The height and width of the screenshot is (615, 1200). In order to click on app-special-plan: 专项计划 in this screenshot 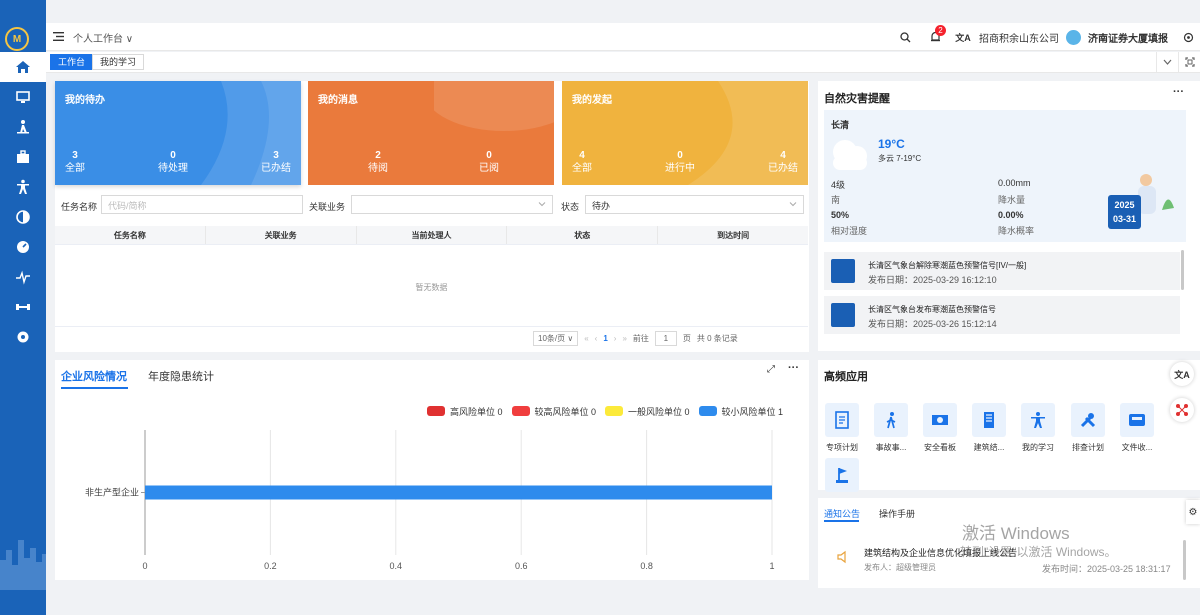, I will do `click(842, 428)`.